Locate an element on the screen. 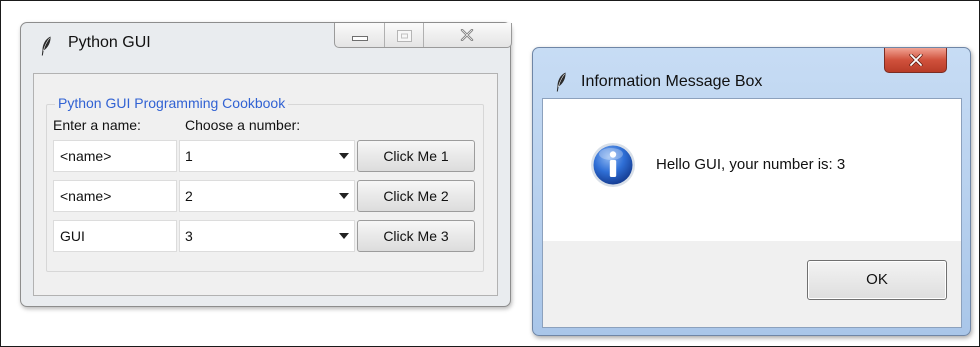 This screenshot has width=980, height=347. combobox-value: 1 is located at coordinates (189, 156).